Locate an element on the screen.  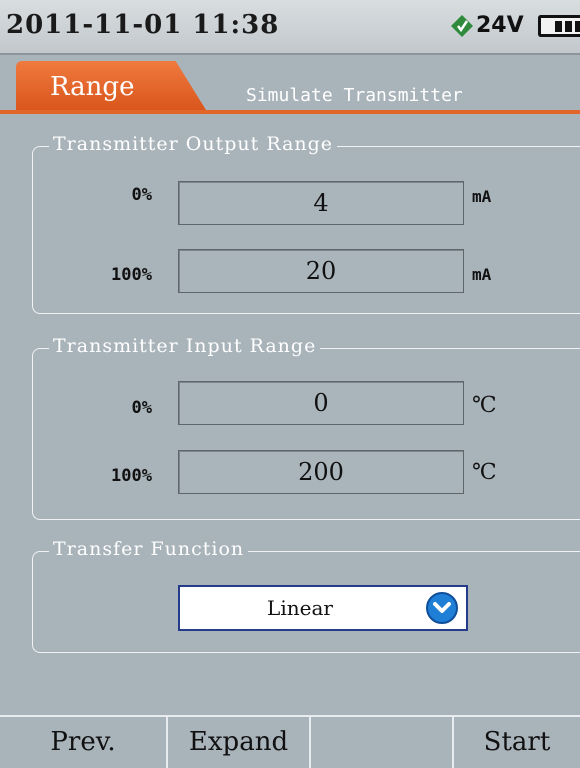
tab-range-label: Range is located at coordinates (92, 87).